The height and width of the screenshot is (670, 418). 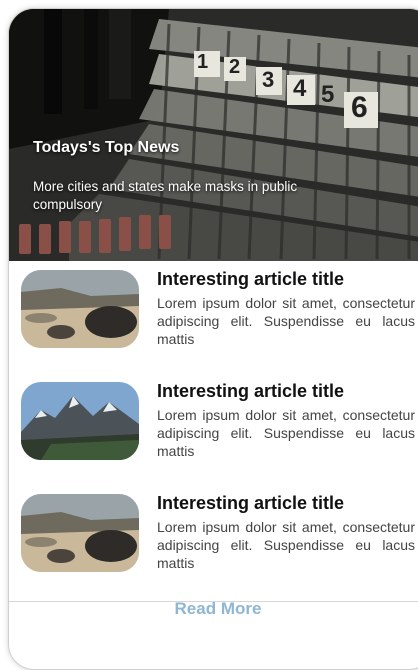 I want to click on sign-number: 3, so click(x=268, y=79).